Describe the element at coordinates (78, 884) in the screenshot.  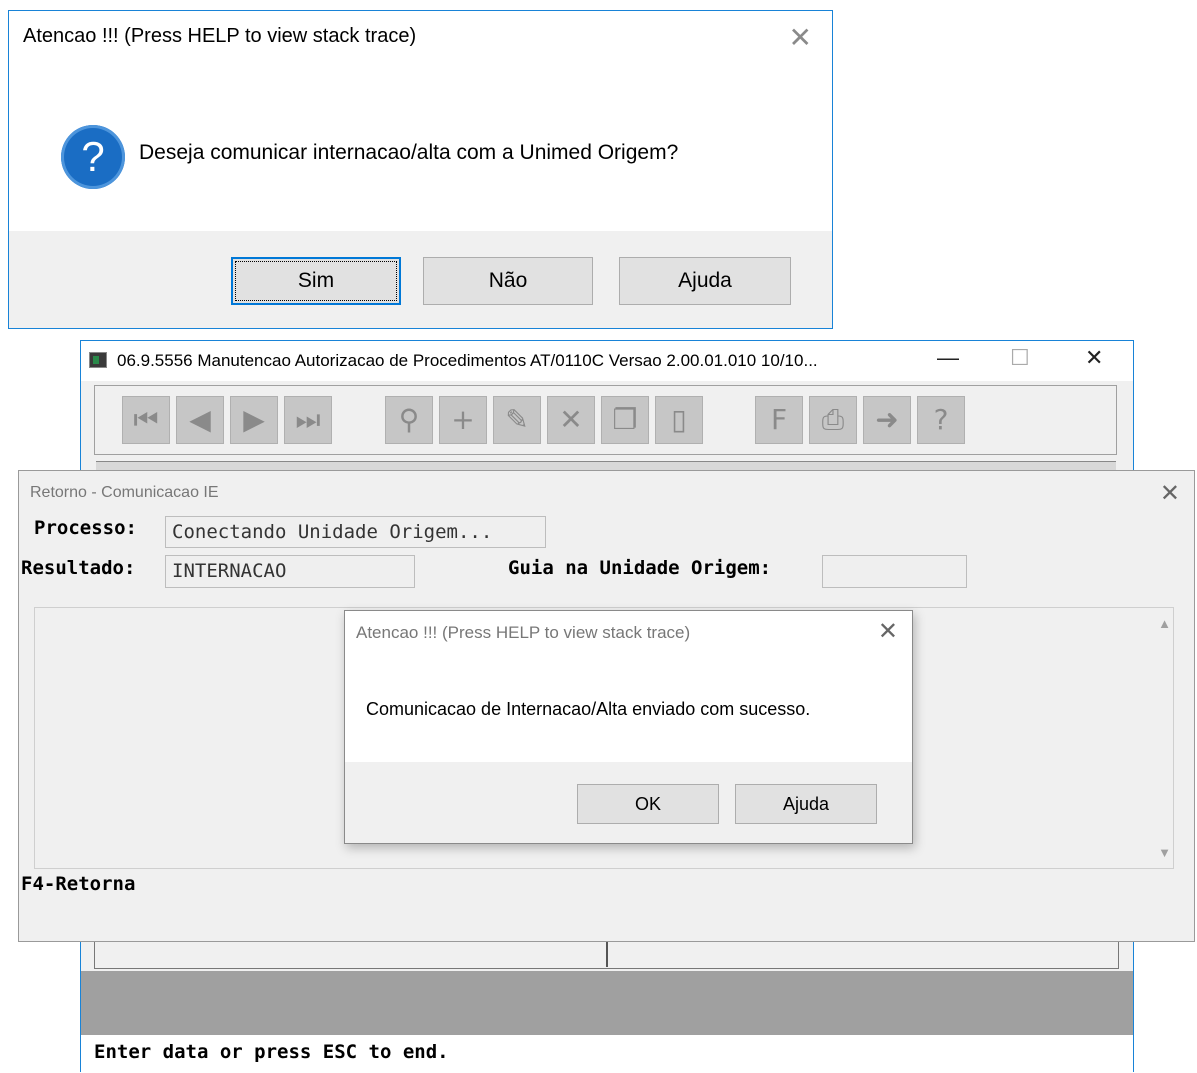
I see `f4-hint: F4-Retorna` at that location.